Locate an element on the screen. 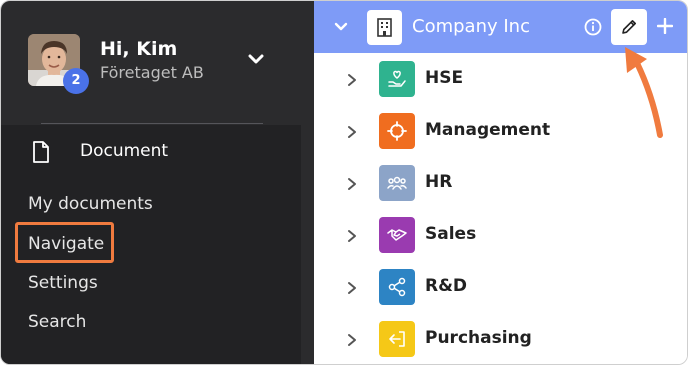  tree-node-sales: Sales is located at coordinates (500, 235).